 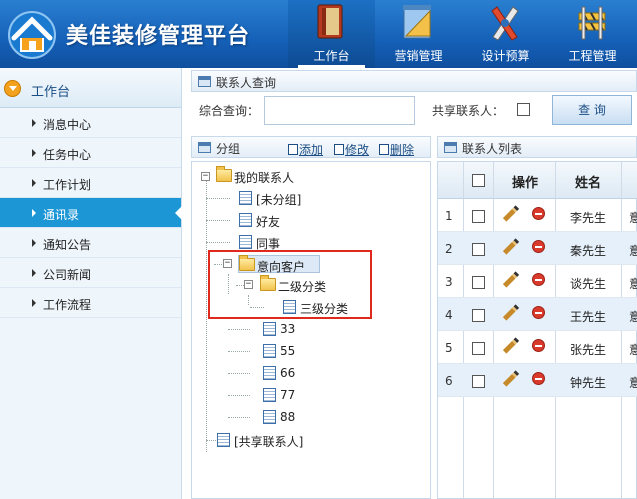 I want to click on select-all-checkbox, so click(x=478, y=180).